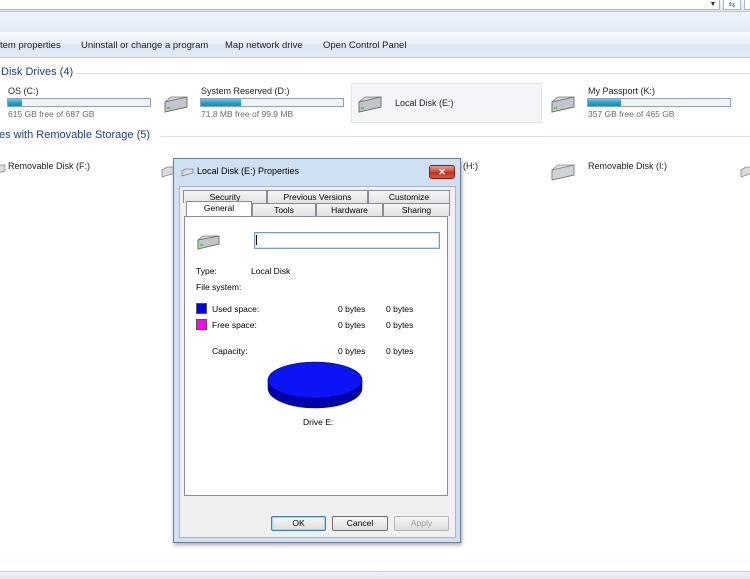 This screenshot has width=750, height=579. I want to click on refresh-icon: ⇆, so click(732, 5).